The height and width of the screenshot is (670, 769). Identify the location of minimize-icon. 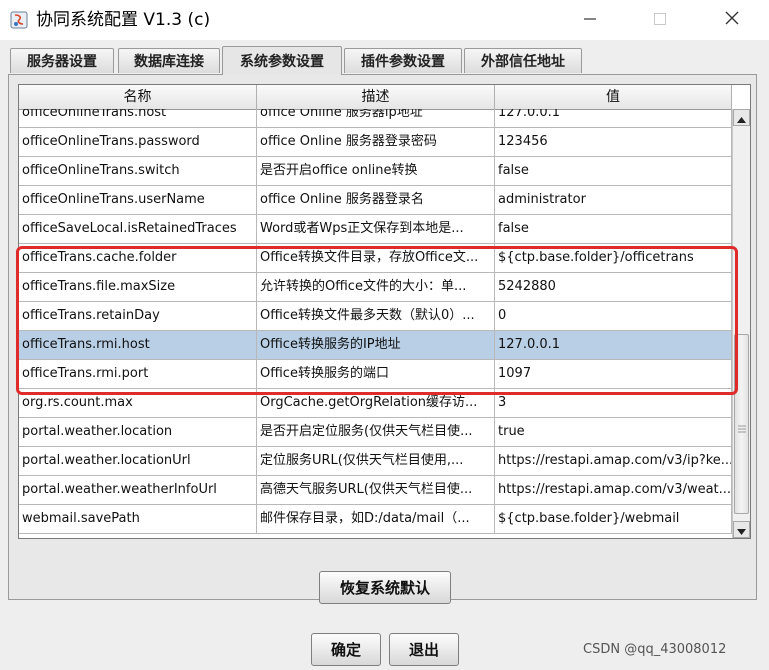
(590, 20).